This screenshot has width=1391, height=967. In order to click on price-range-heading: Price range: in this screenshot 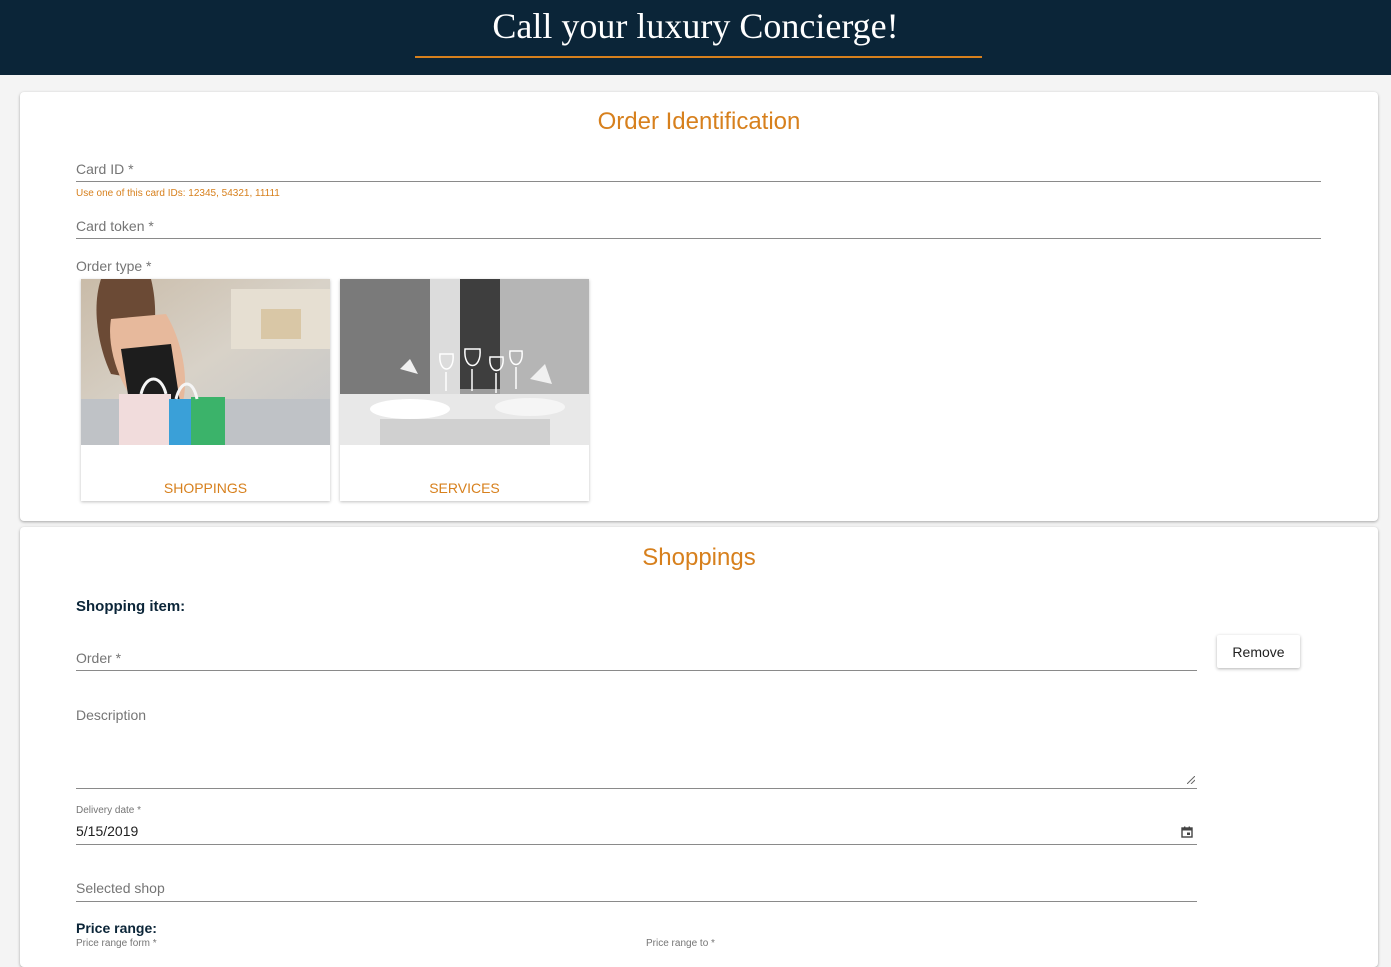, I will do `click(116, 928)`.